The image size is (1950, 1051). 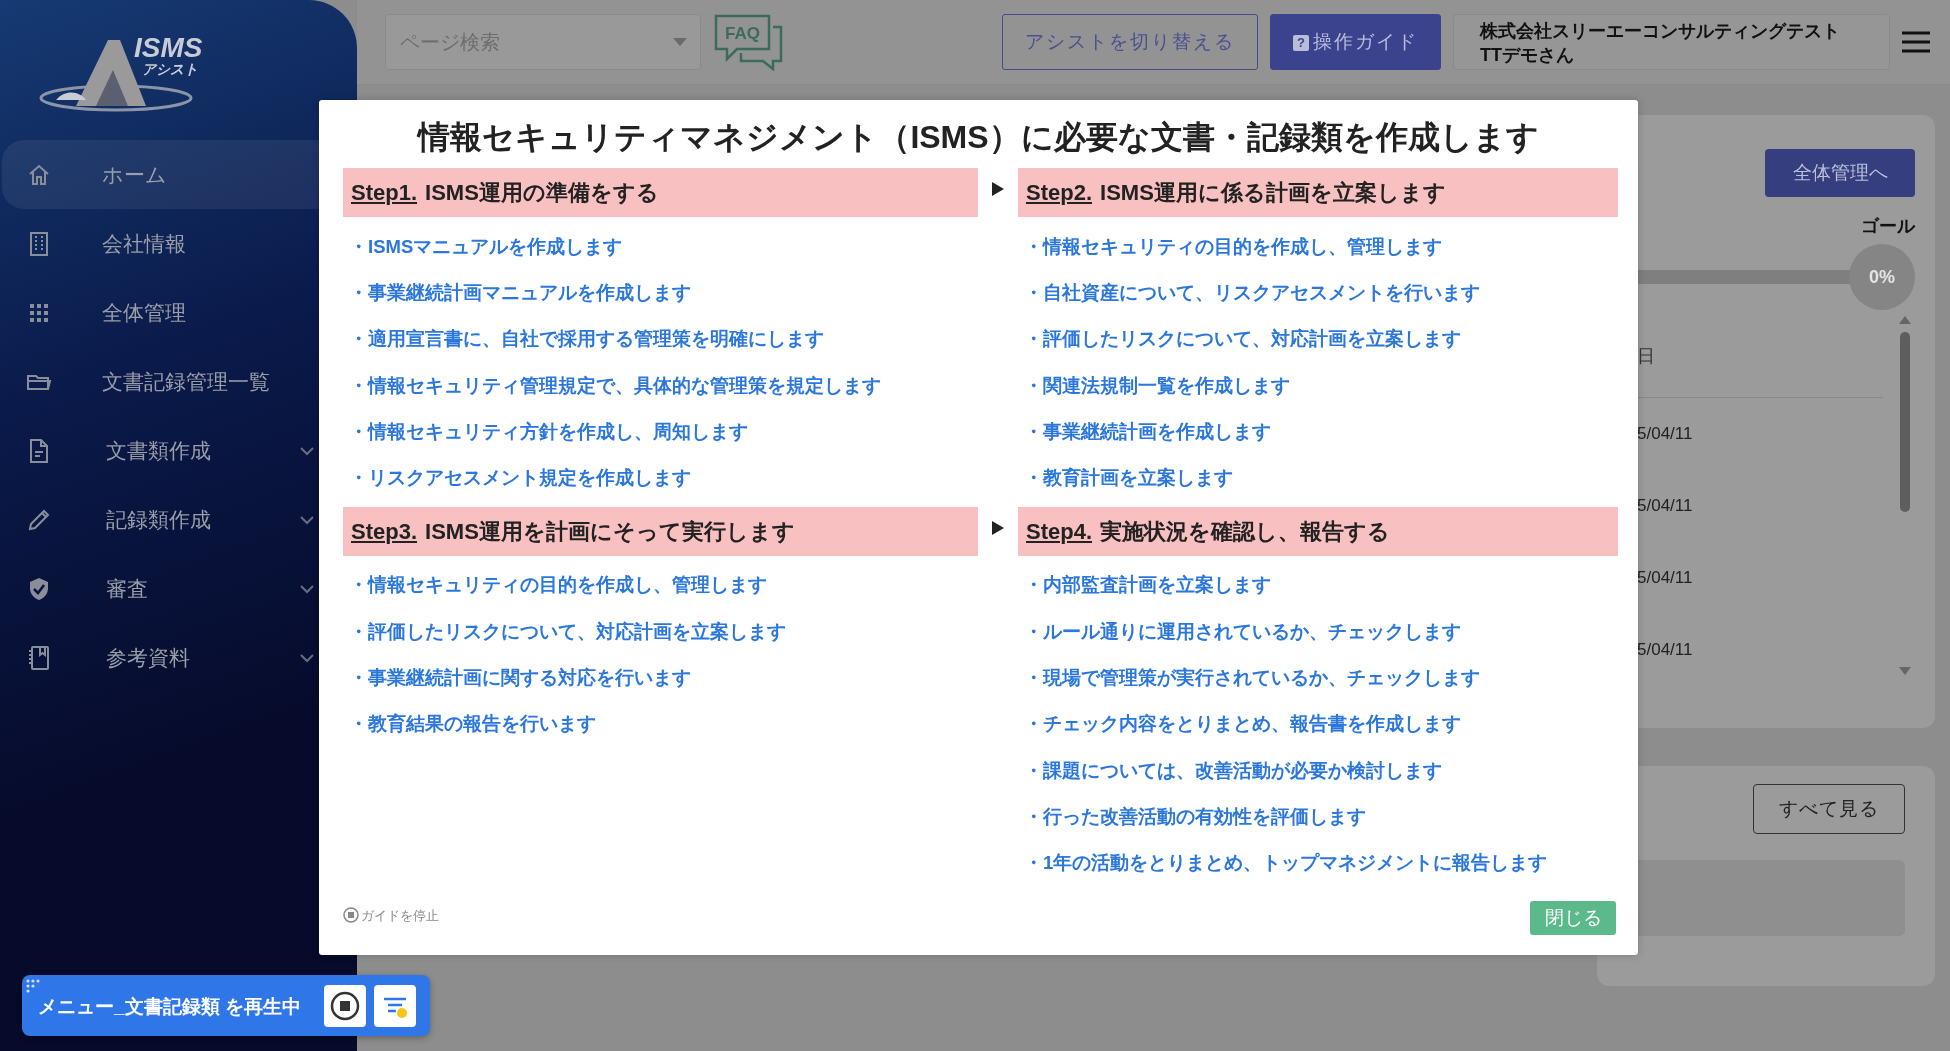 I want to click on user-name: TTデモさん, so click(x=1527, y=55).